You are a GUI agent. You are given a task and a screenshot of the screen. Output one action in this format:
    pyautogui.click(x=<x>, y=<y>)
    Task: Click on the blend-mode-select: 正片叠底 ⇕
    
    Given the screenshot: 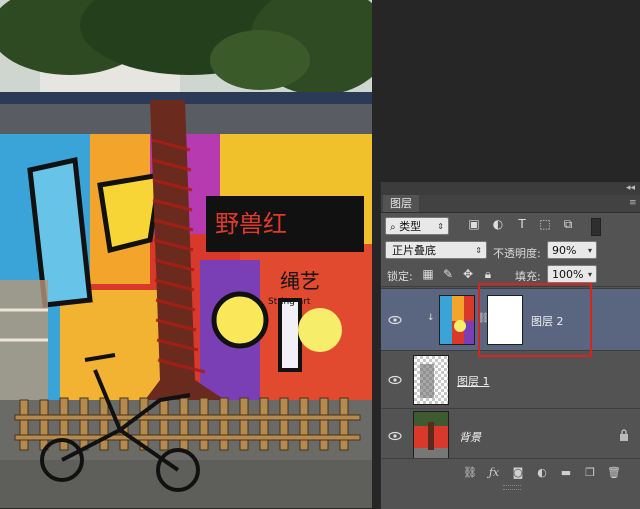 What is the action you would take?
    pyautogui.click(x=436, y=250)
    